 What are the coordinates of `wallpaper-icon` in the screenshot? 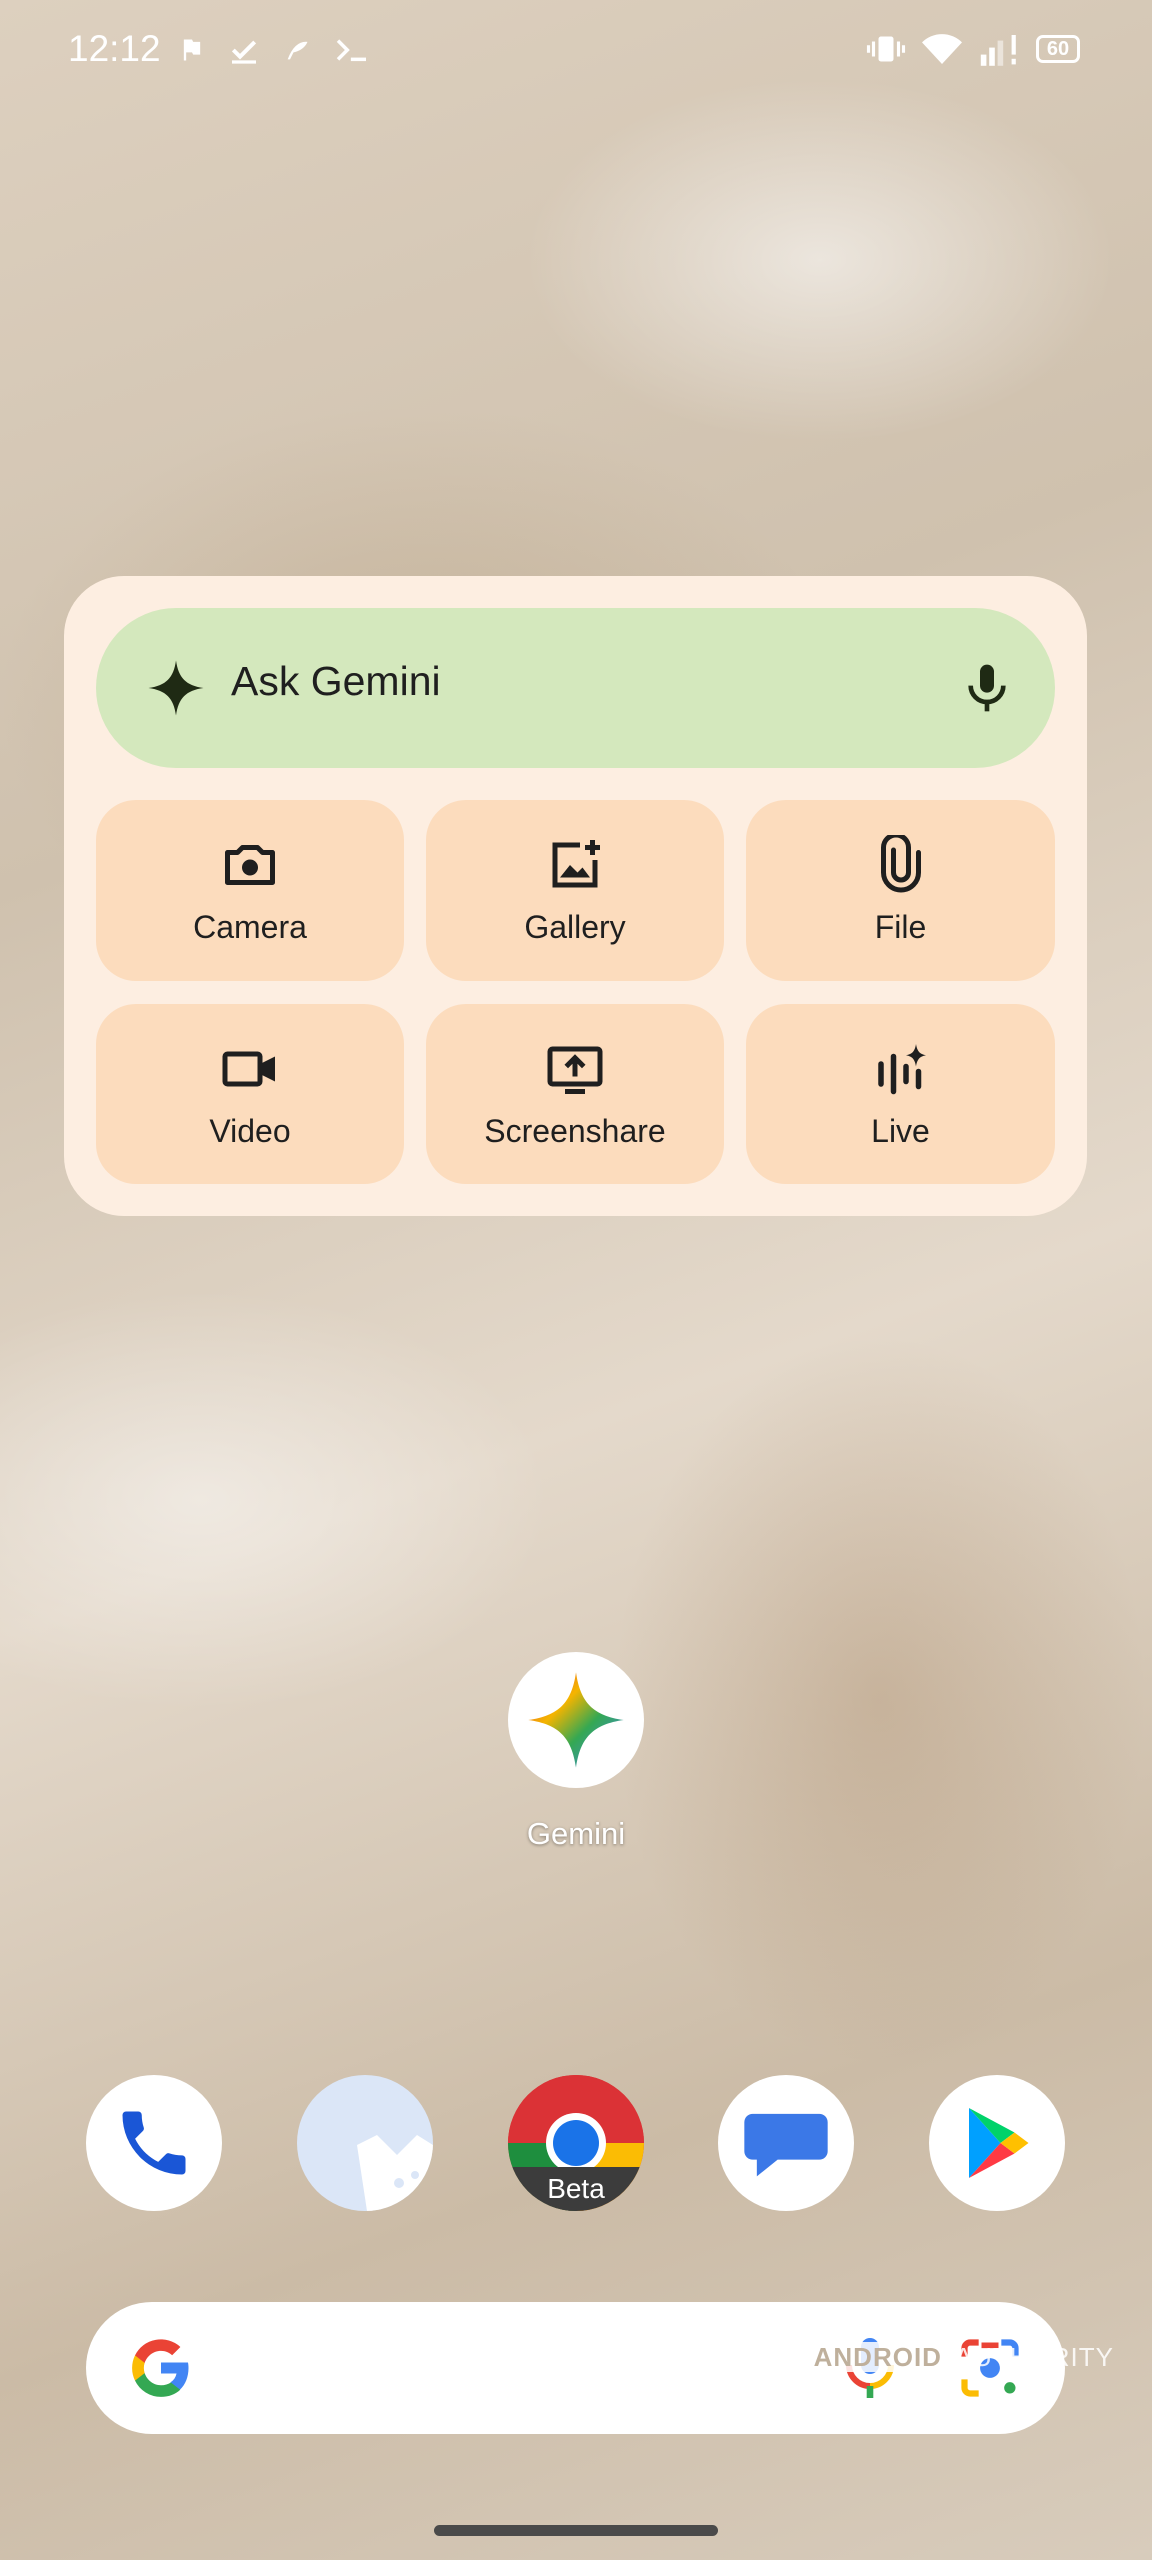 It's located at (395, 2173).